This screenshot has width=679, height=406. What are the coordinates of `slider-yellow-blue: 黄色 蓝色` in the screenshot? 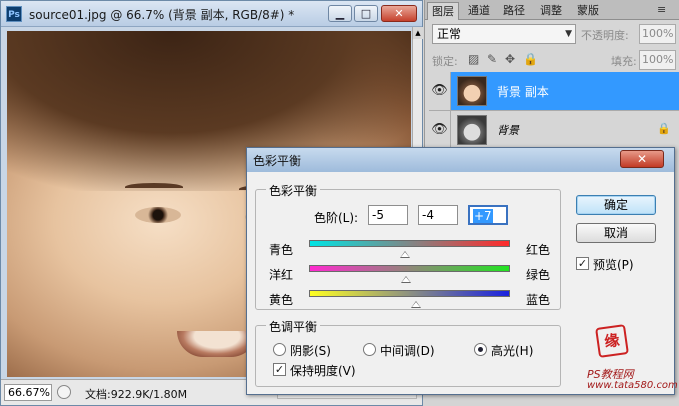 It's located at (408, 299).